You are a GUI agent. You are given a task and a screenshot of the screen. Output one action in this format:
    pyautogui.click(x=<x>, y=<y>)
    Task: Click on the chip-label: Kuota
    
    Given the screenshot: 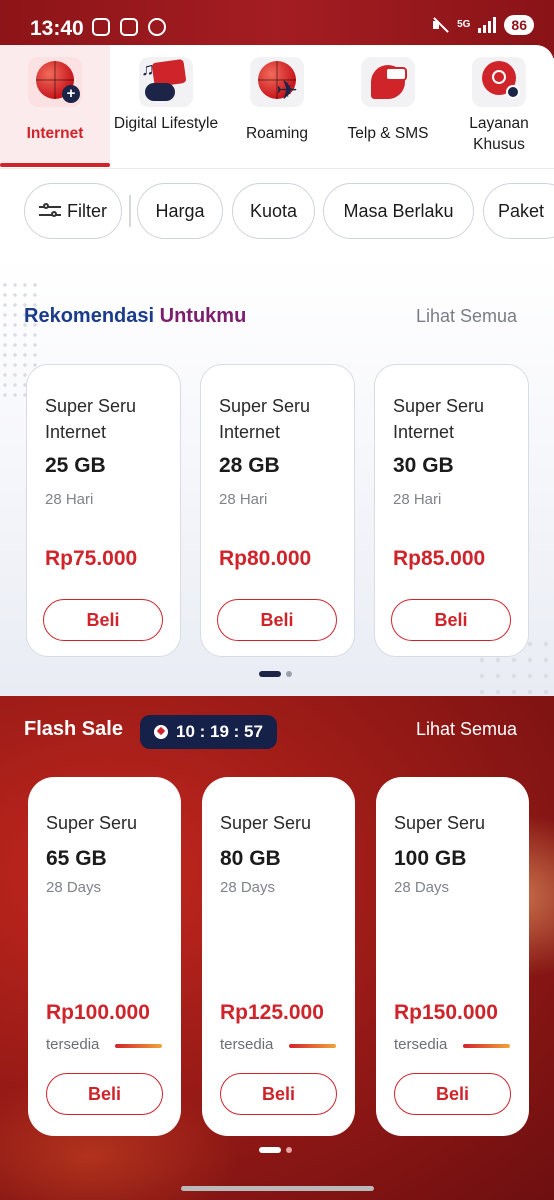 What is the action you would take?
    pyautogui.click(x=273, y=210)
    